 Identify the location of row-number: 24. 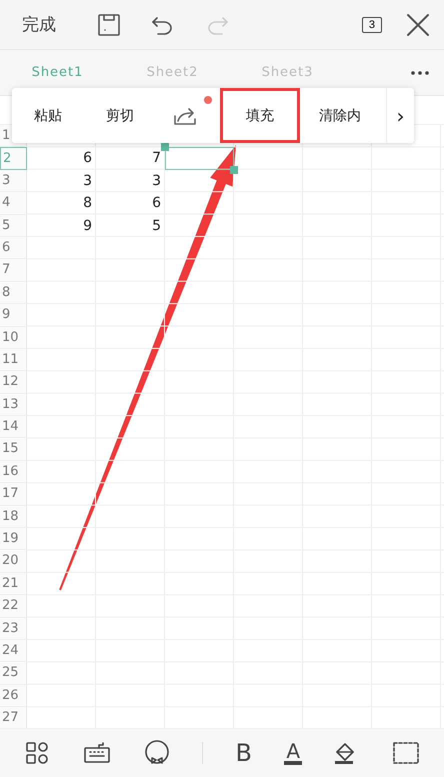
(13, 651).